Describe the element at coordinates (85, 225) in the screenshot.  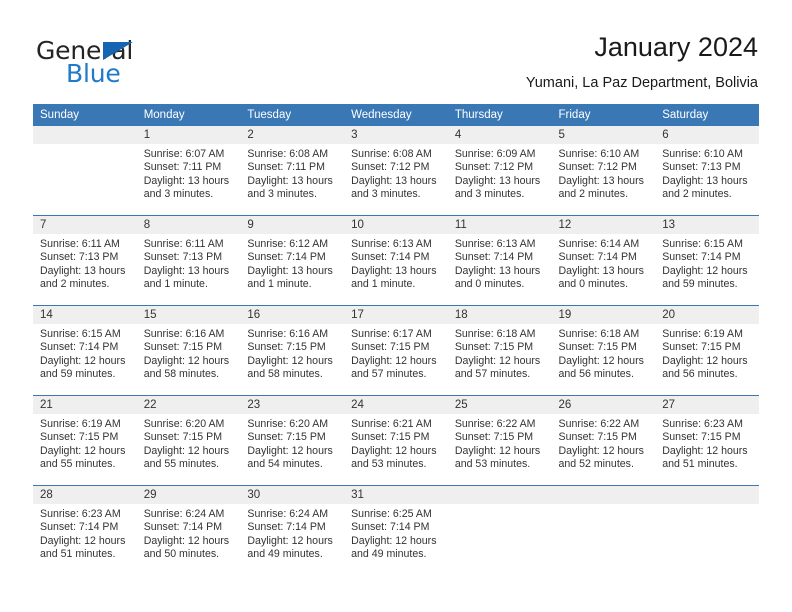
I see `day-number: 7` at that location.